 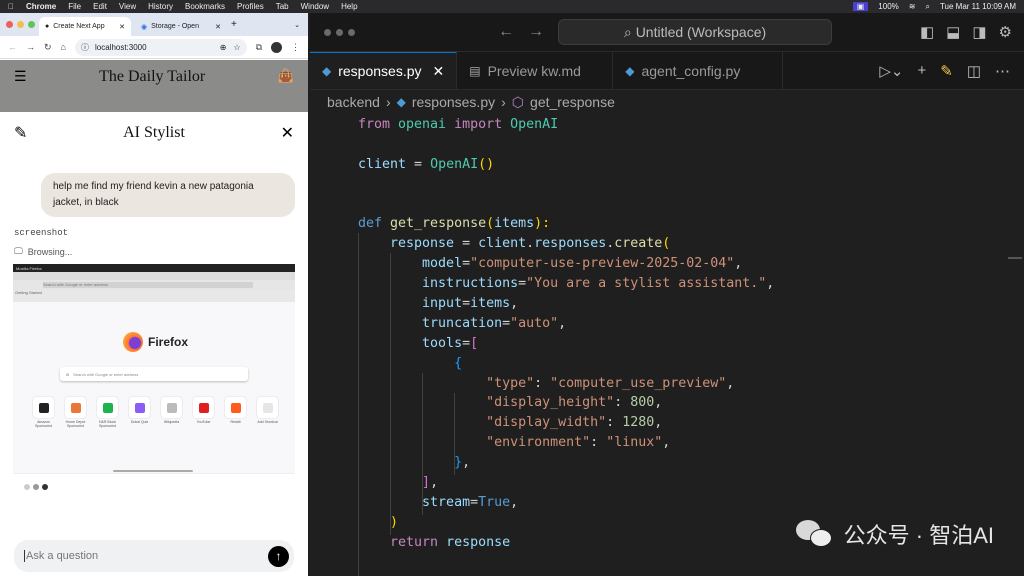 I want to click on code-token: client, so click(x=382, y=164).